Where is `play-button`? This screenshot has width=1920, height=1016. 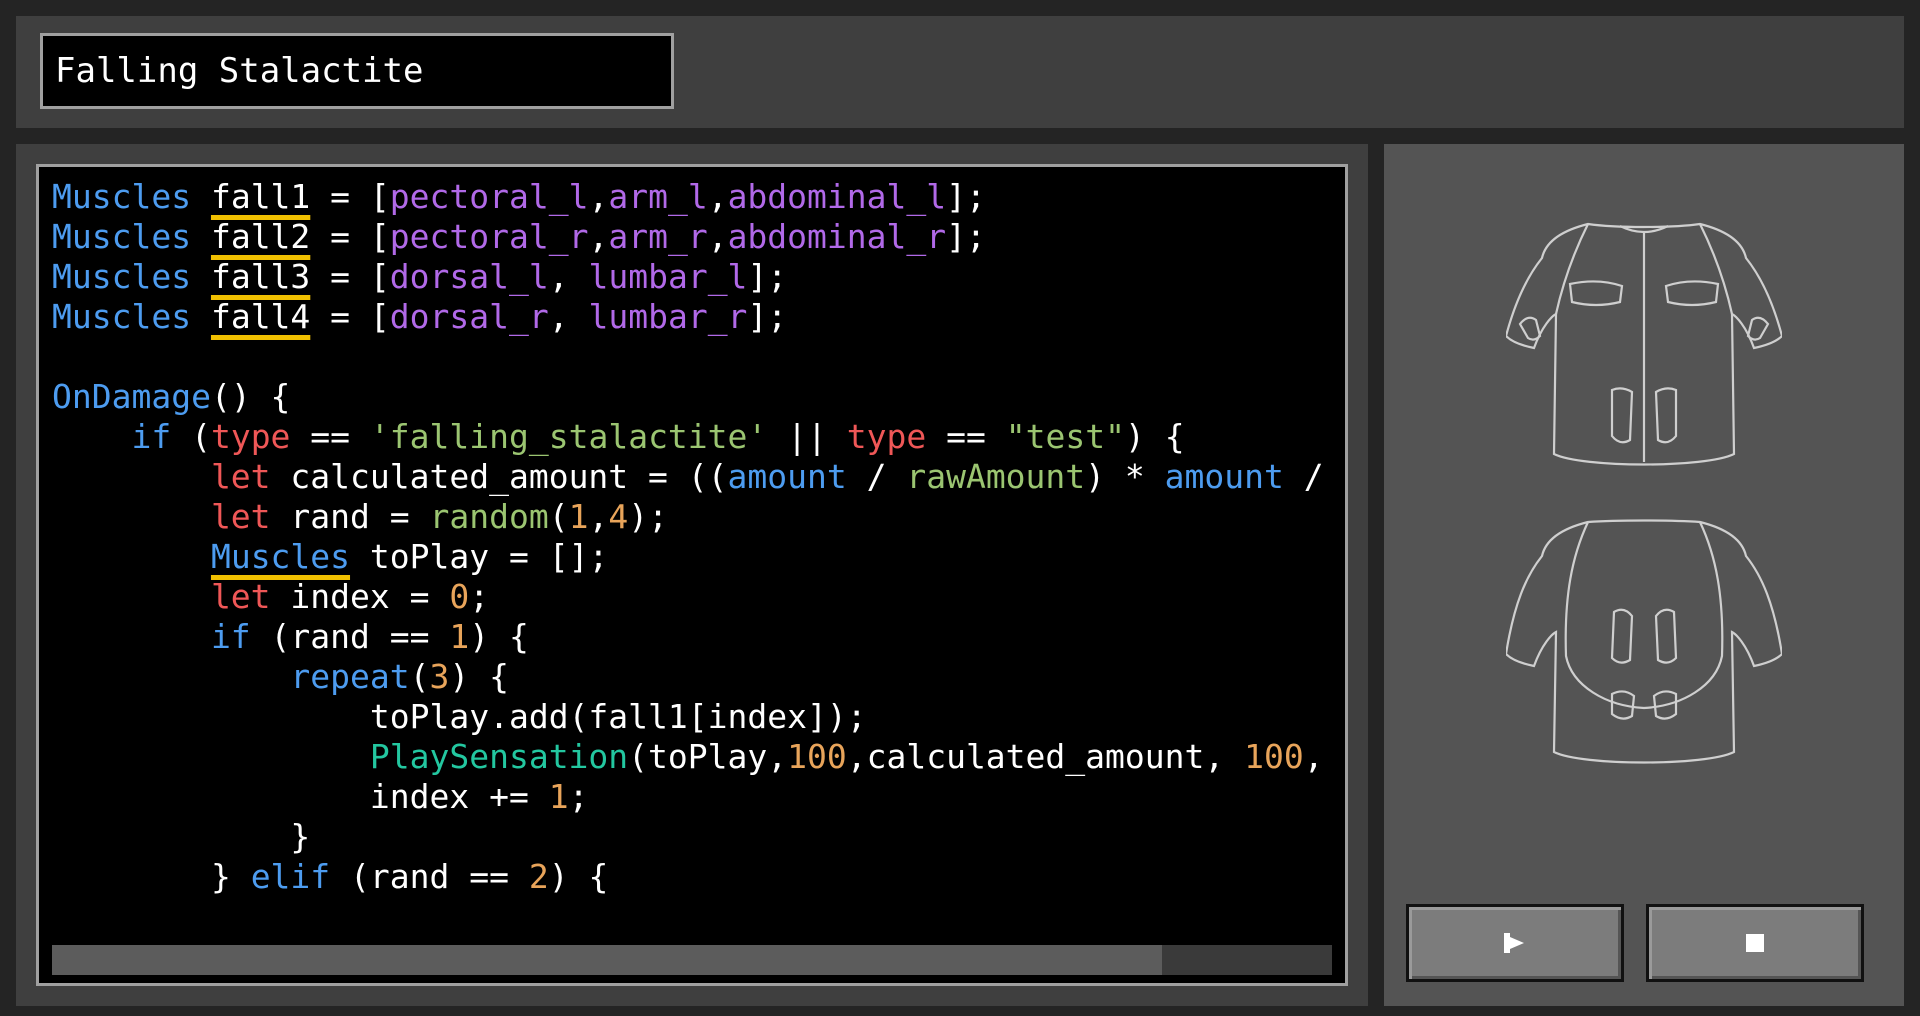
play-button is located at coordinates (1515, 943).